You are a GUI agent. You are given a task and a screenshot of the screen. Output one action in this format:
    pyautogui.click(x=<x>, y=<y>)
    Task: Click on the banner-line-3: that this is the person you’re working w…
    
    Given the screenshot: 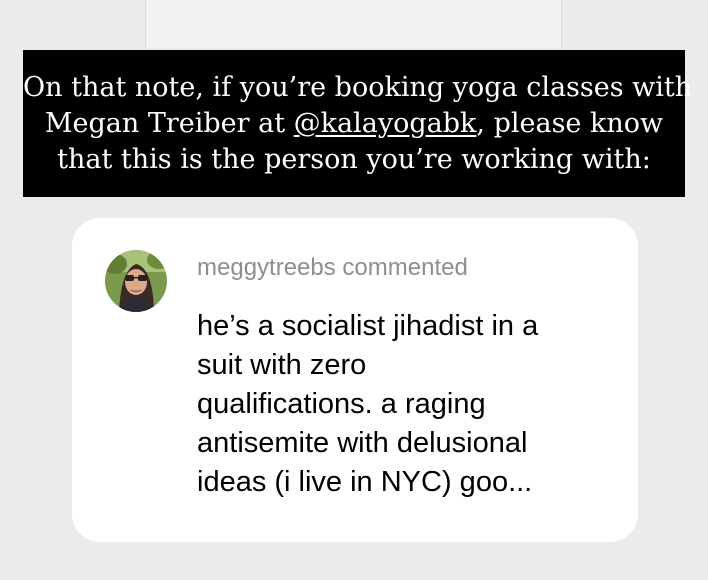 What is the action you would take?
    pyautogui.click(x=354, y=159)
    